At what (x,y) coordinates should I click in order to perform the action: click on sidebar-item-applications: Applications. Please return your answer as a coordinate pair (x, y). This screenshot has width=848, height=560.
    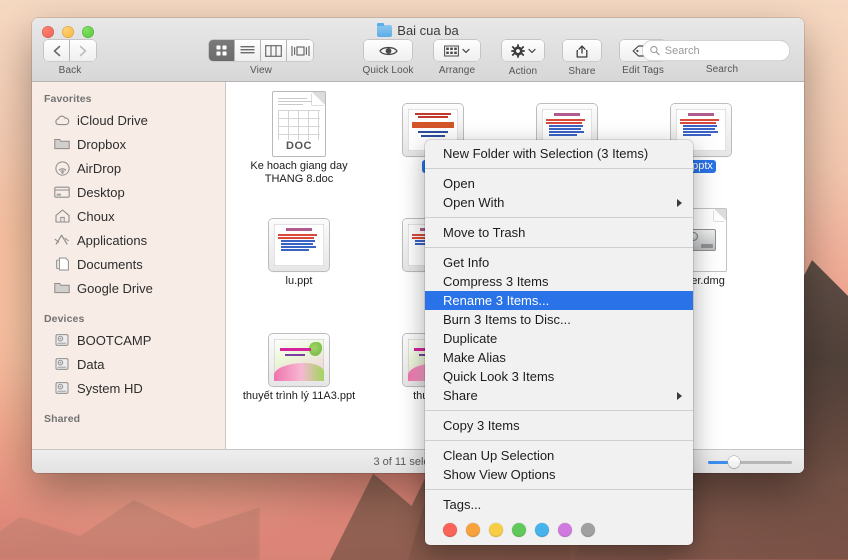
    Looking at the image, I should click on (128, 240).